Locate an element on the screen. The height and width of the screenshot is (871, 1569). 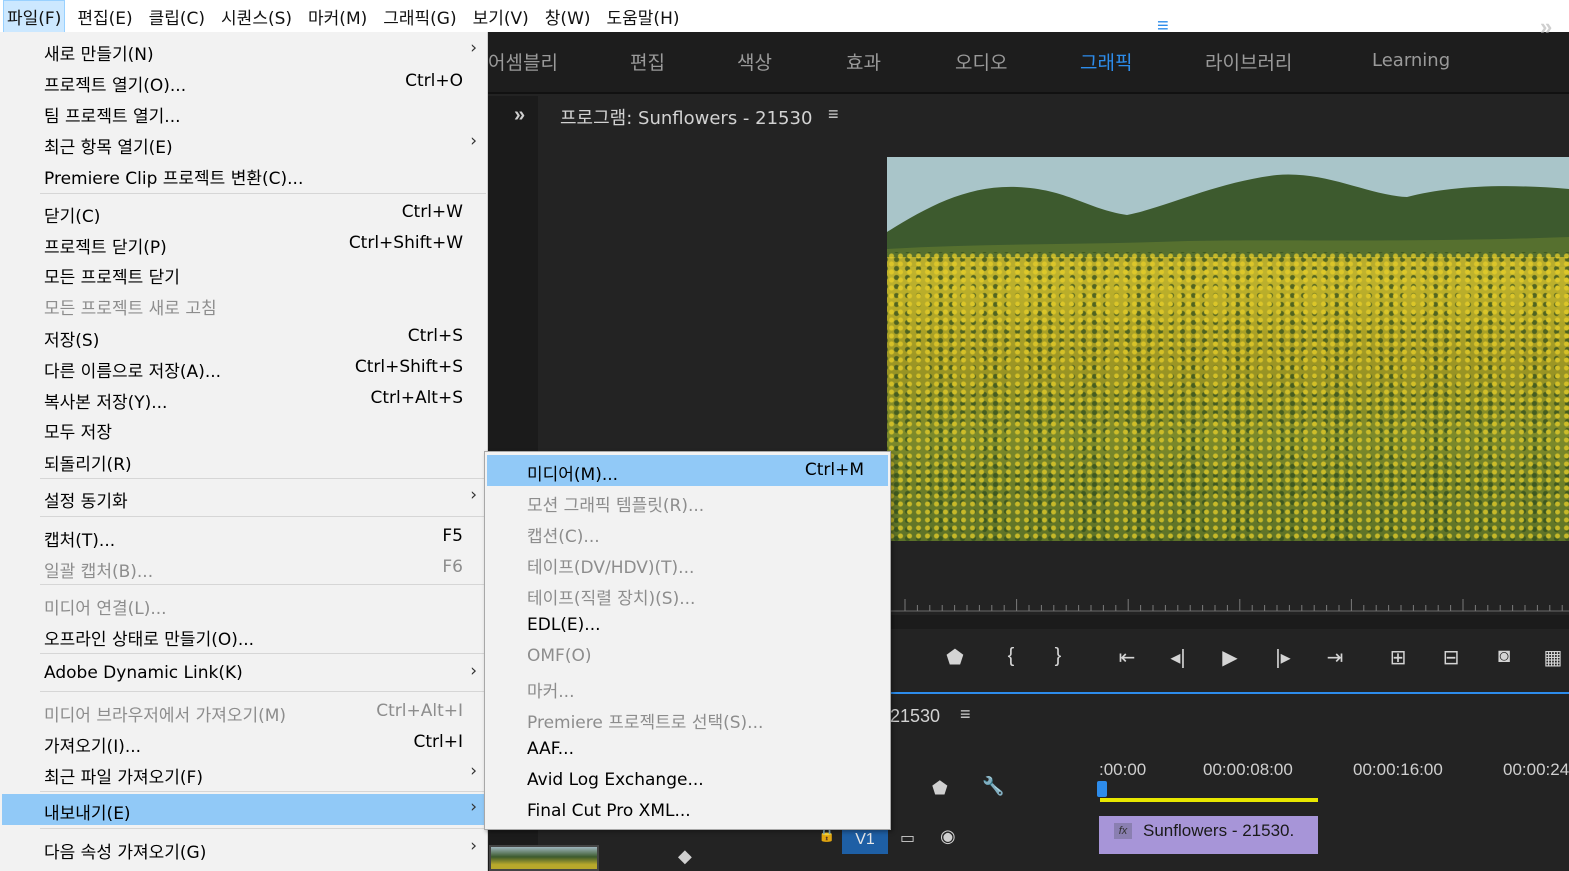
menu-item-save-as: 다른 이름으로 저장(A)... Ctrl+Shift+S is located at coordinates (243, 367).